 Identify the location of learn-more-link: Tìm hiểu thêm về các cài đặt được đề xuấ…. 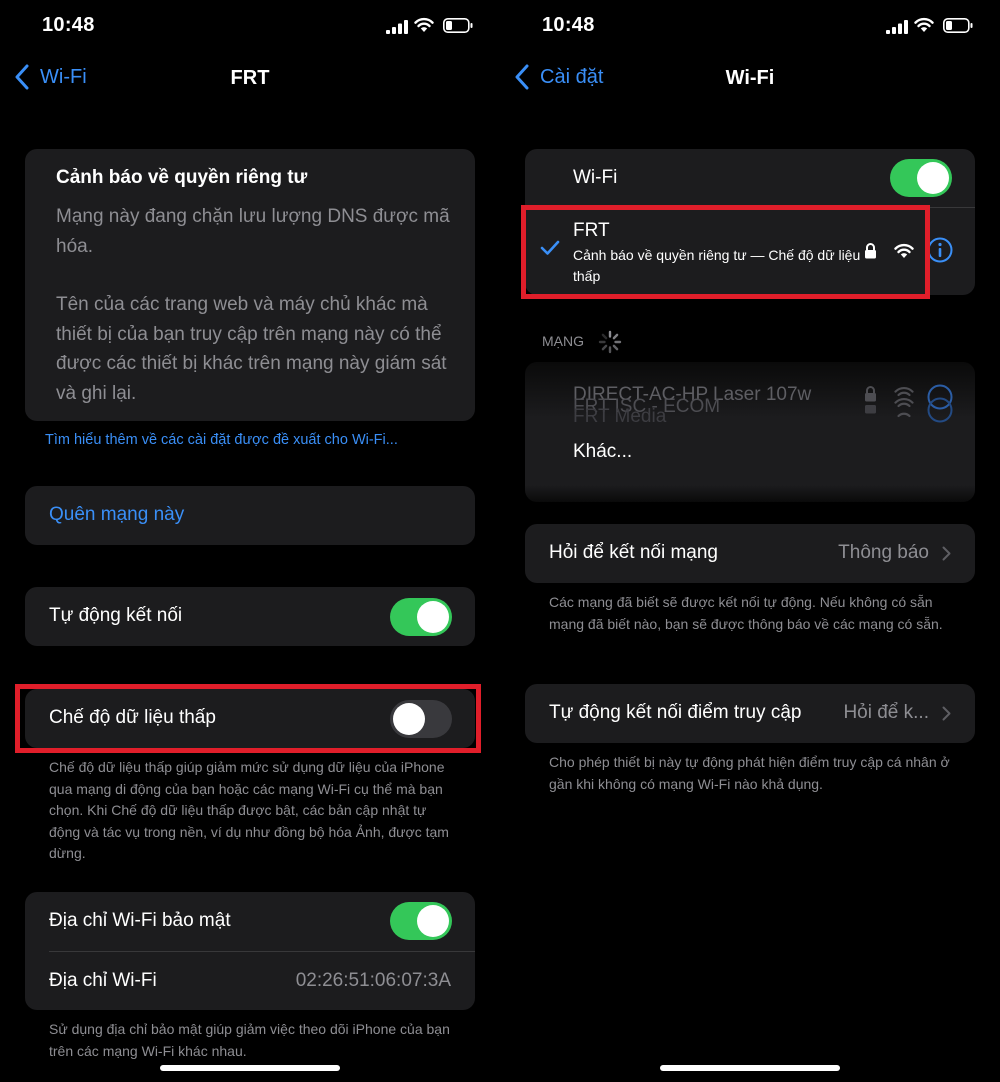
(221, 440).